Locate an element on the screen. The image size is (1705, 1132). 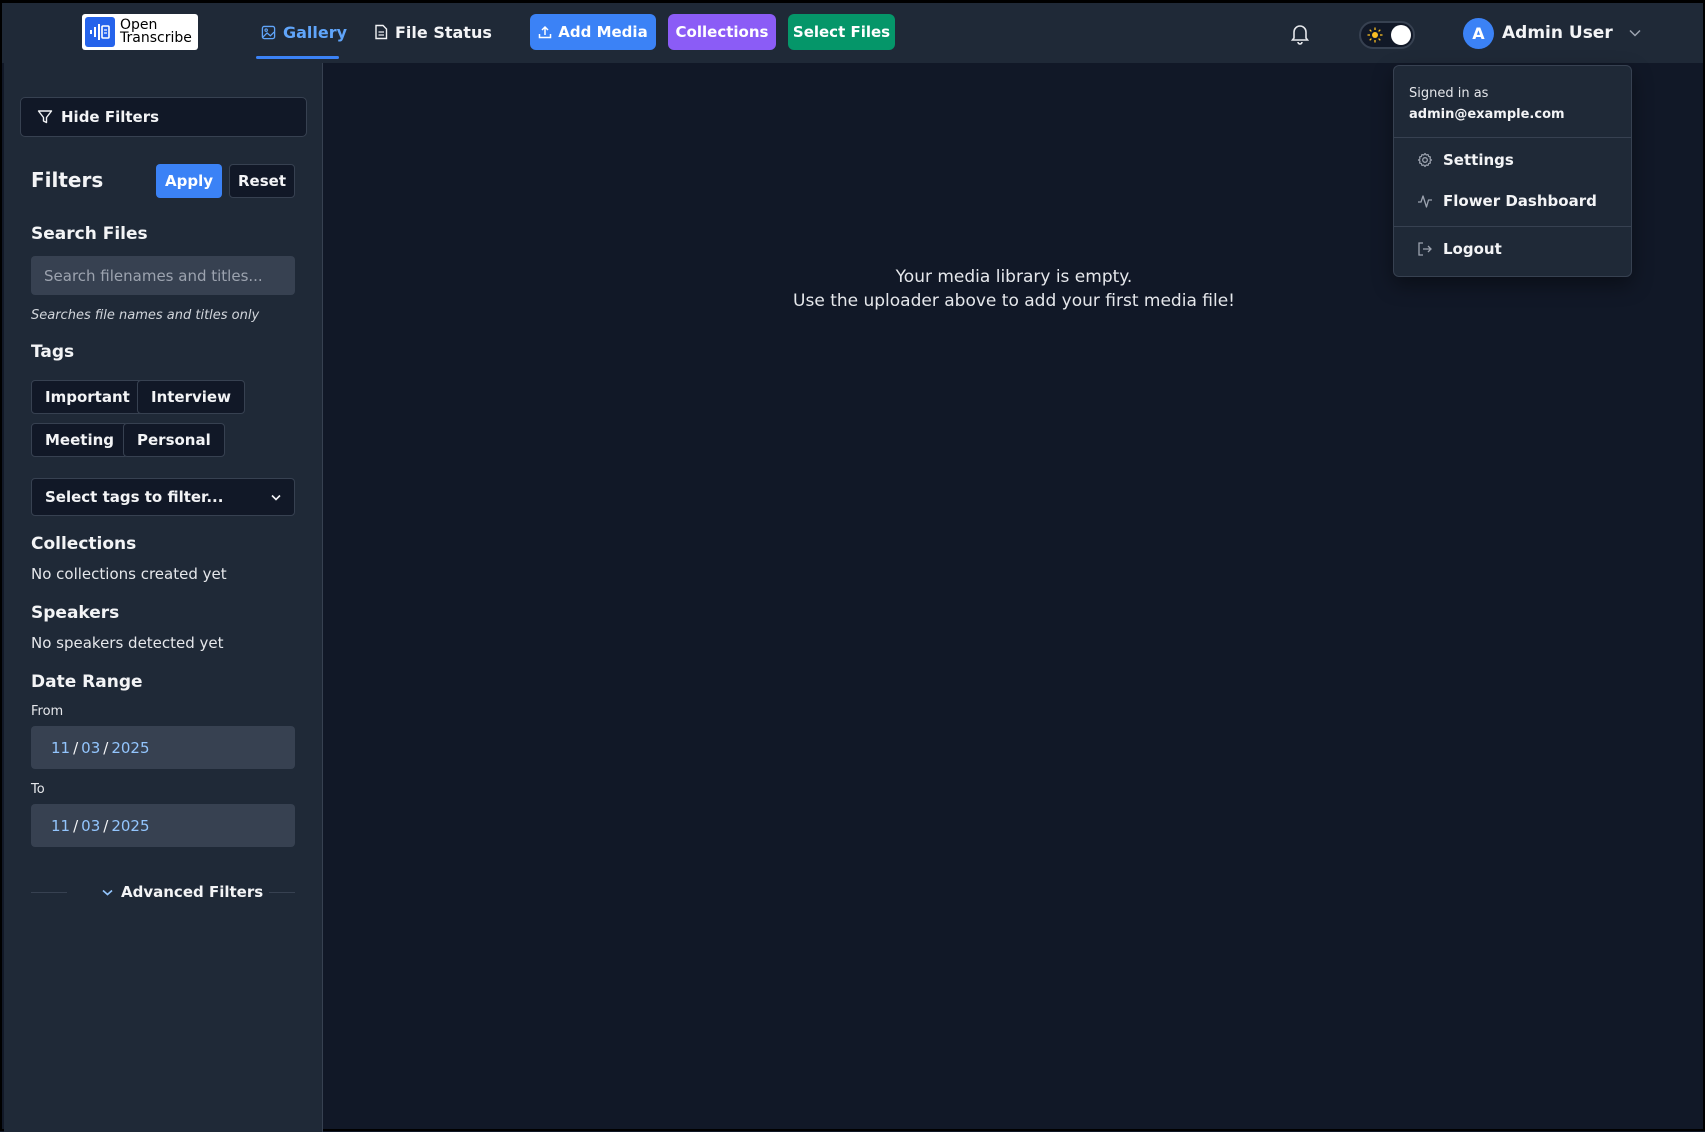
toggle-knob is located at coordinates (1401, 35).